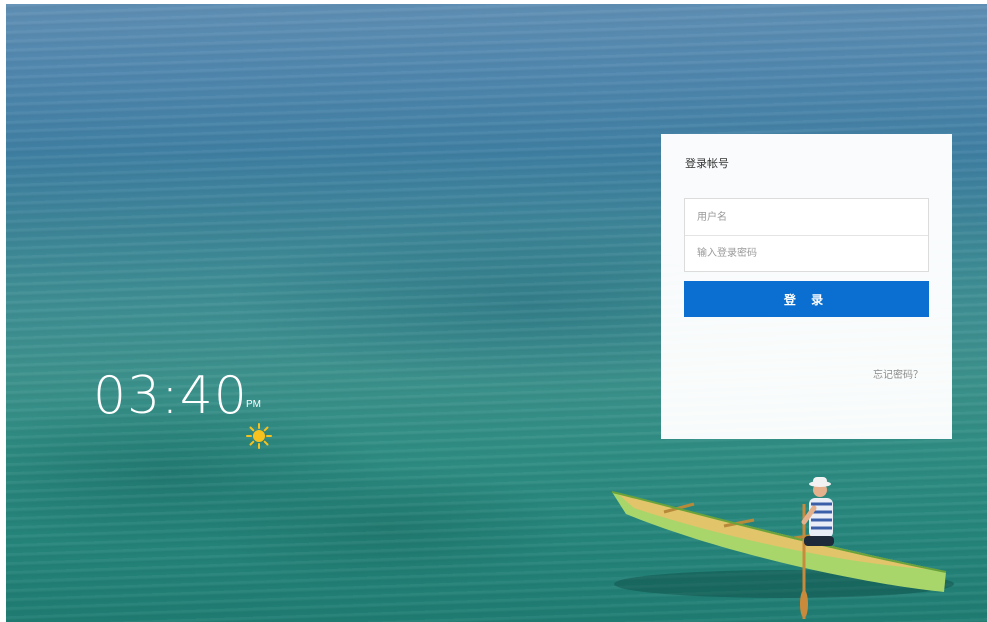 This screenshot has width=987, height=622. Describe the element at coordinates (259, 436) in the screenshot. I see `sun-icon` at that location.